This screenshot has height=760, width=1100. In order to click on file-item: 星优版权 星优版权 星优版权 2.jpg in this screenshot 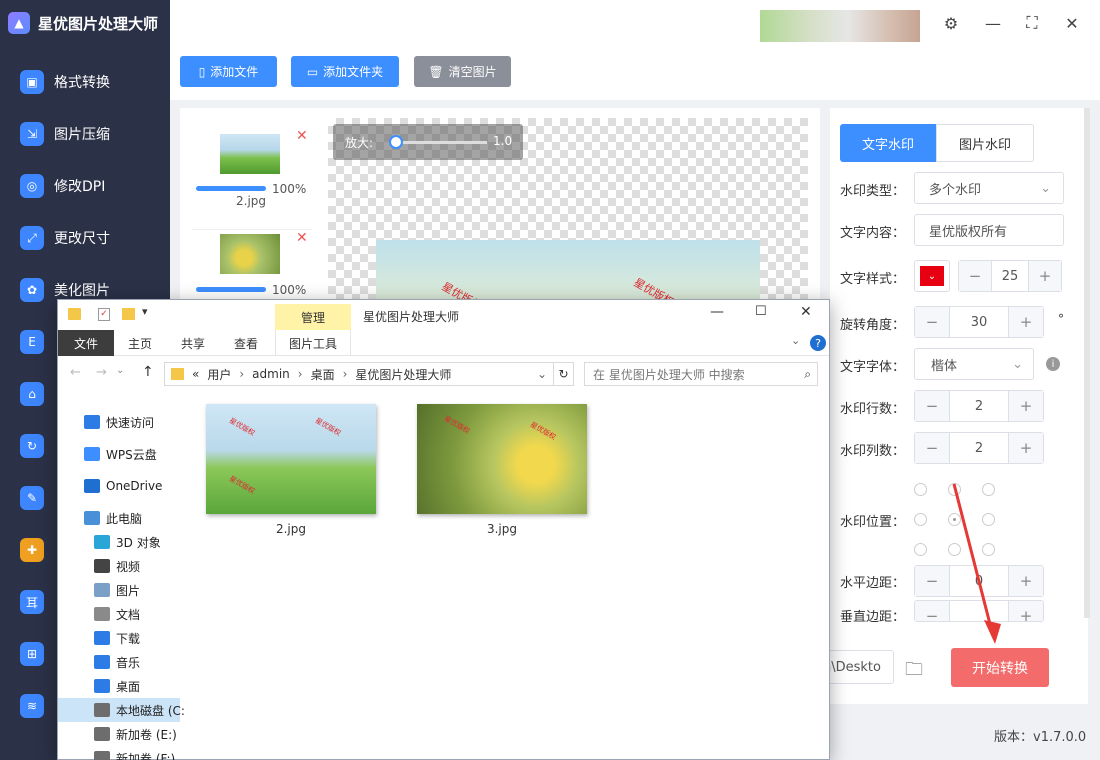, I will do `click(291, 470)`.